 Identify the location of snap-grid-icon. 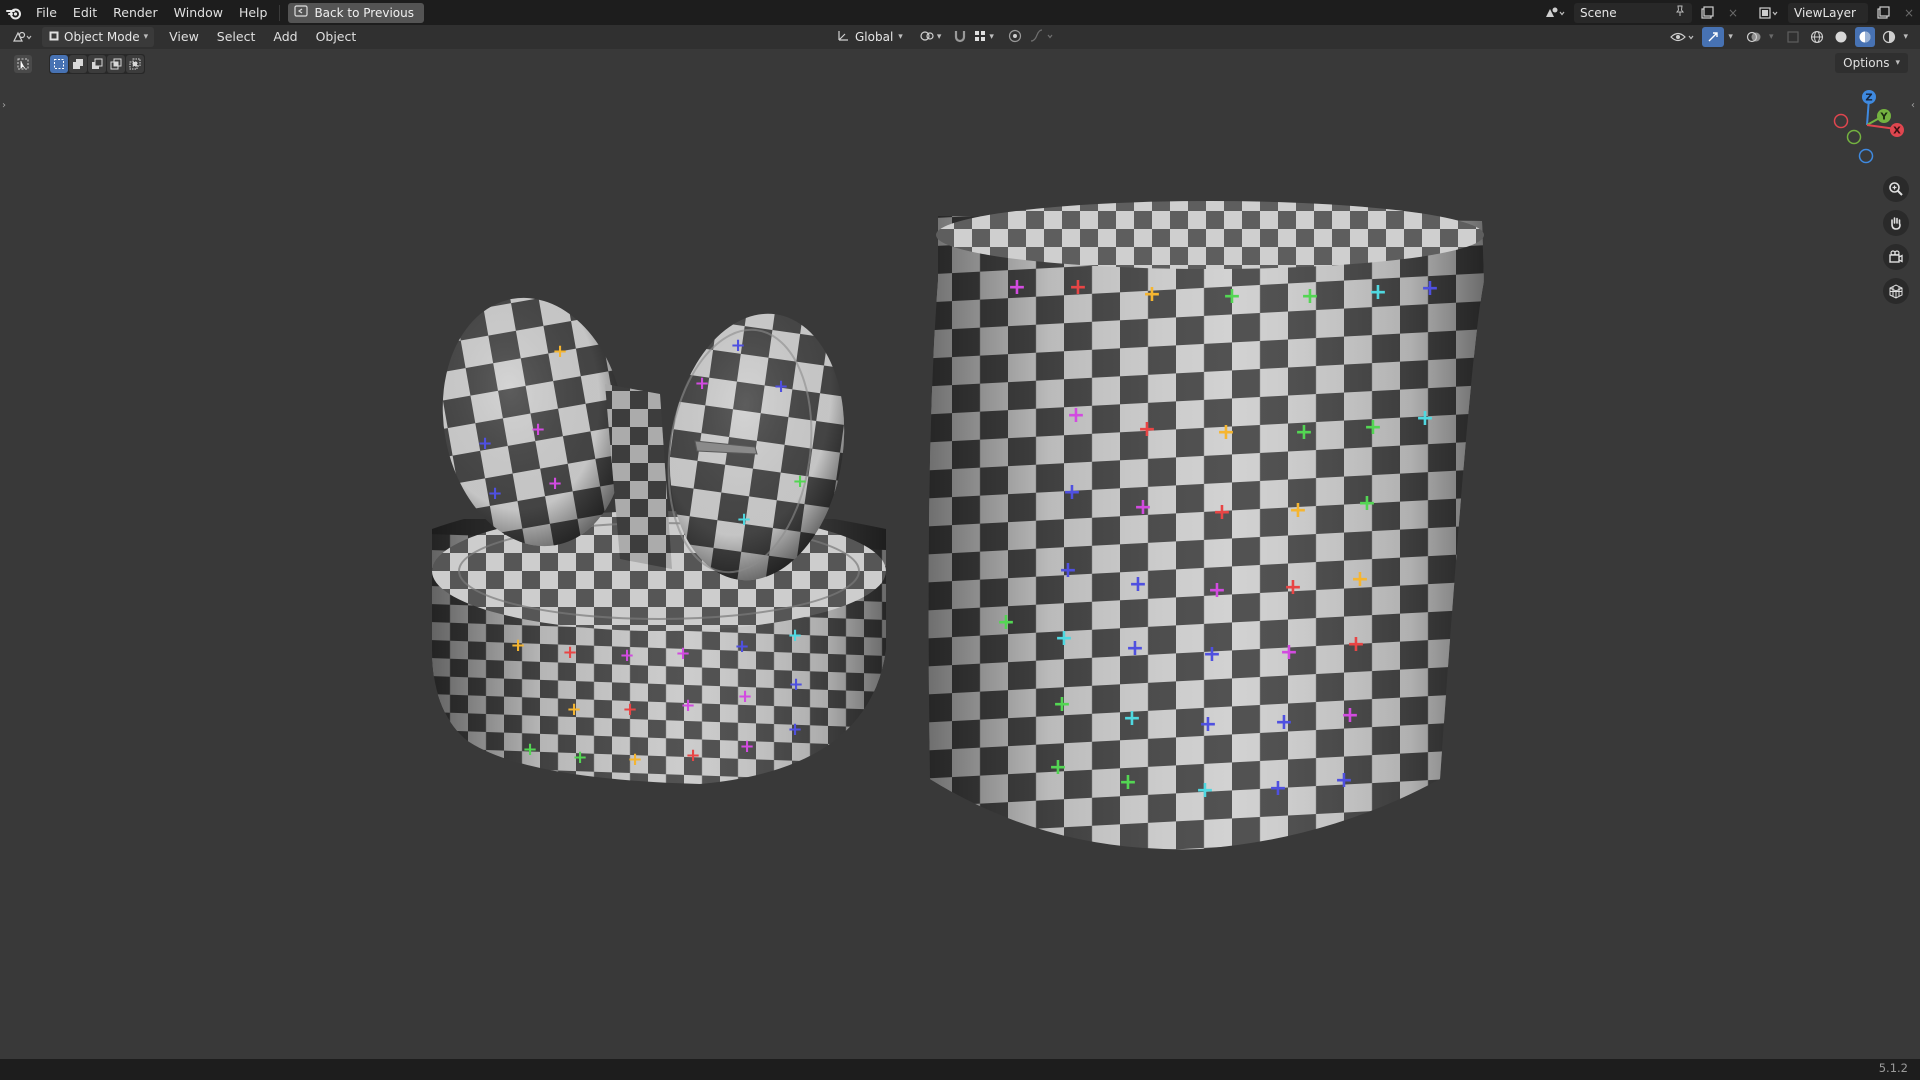
(980, 37).